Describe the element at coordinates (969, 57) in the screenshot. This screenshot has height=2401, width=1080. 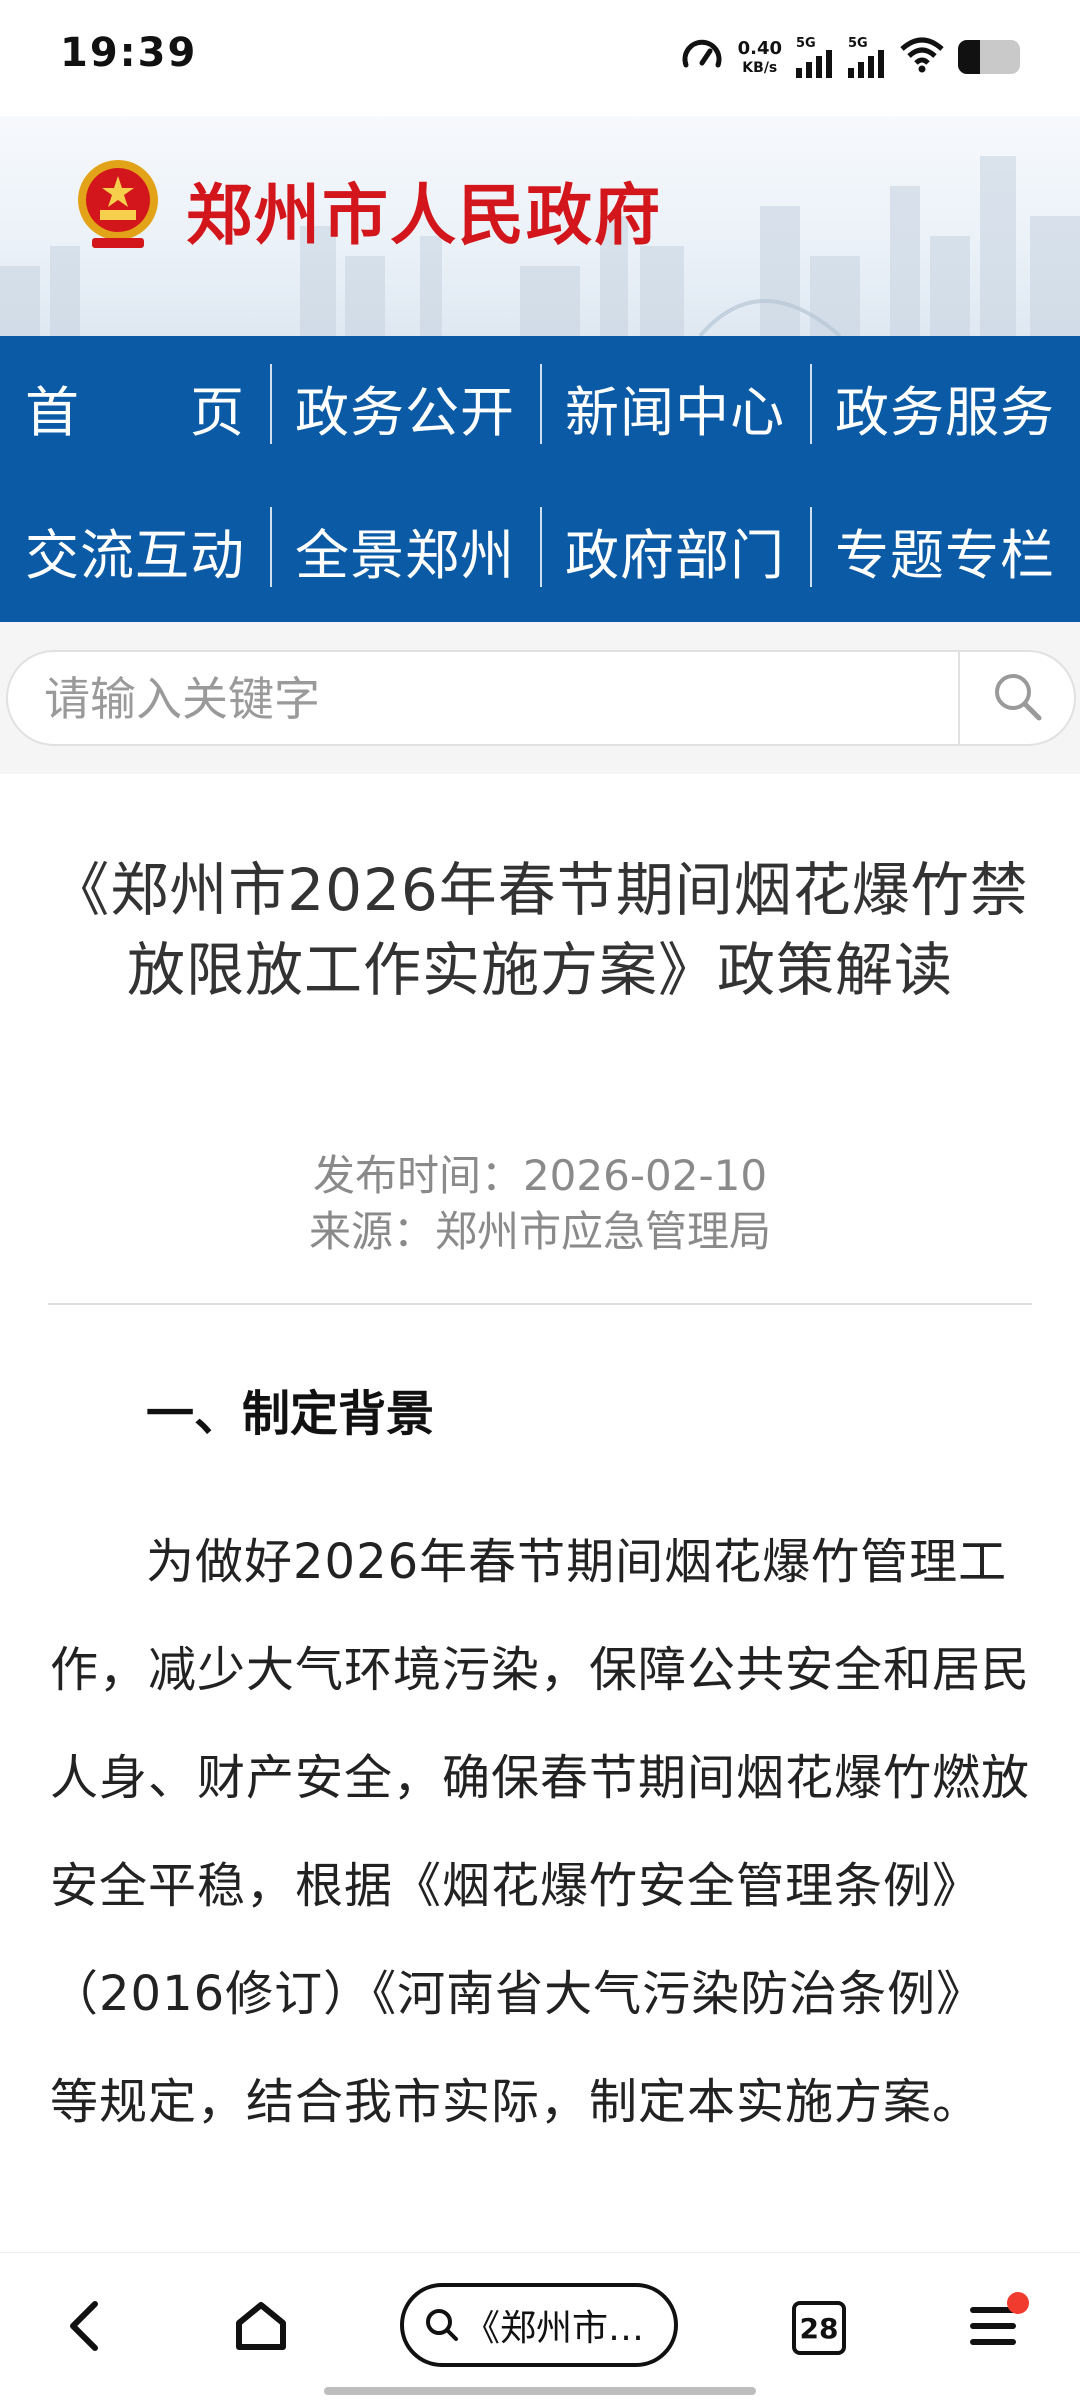
I see `battery-fill` at that location.